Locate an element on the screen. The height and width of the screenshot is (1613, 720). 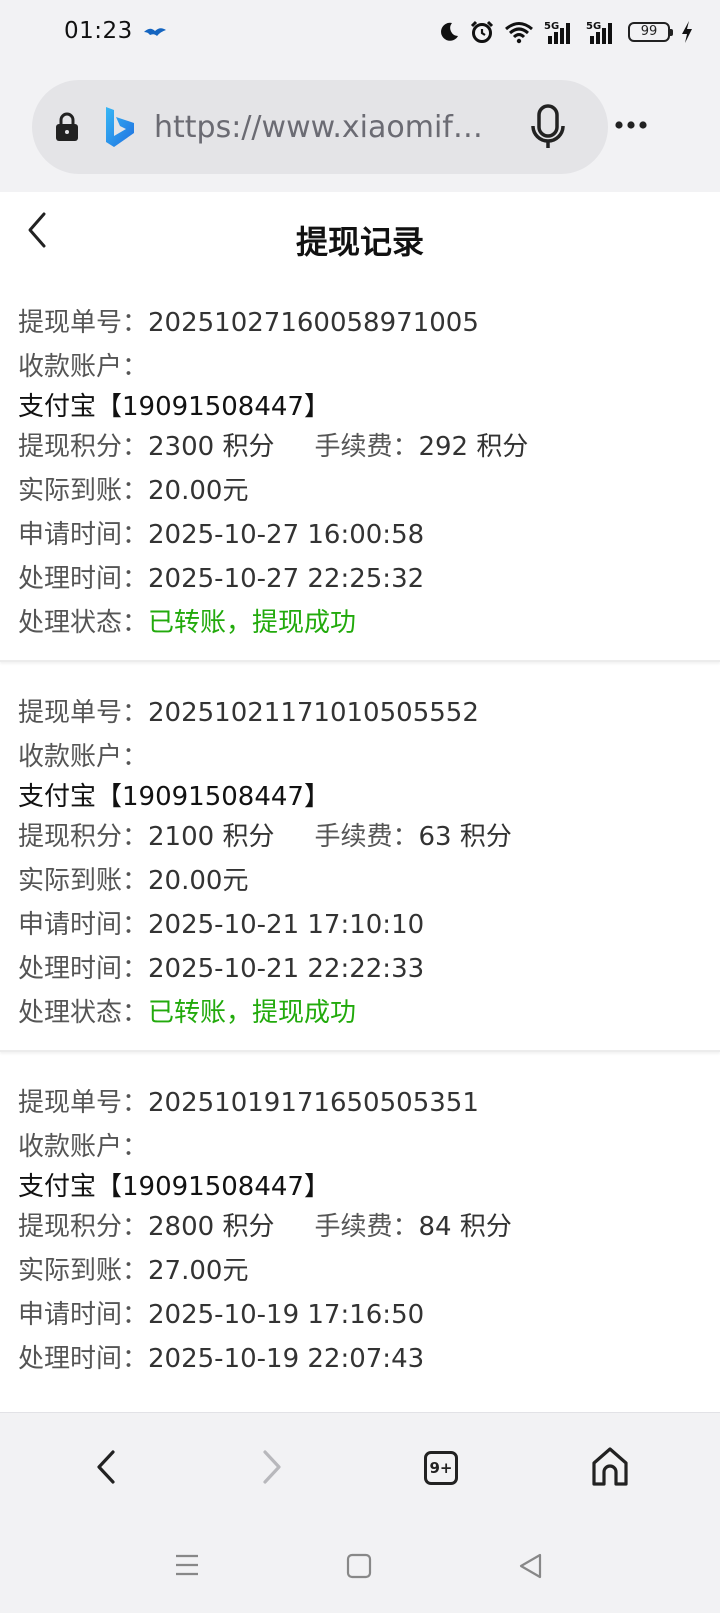
status-icons: 5G 5G 99 is located at coordinates (566, 32).